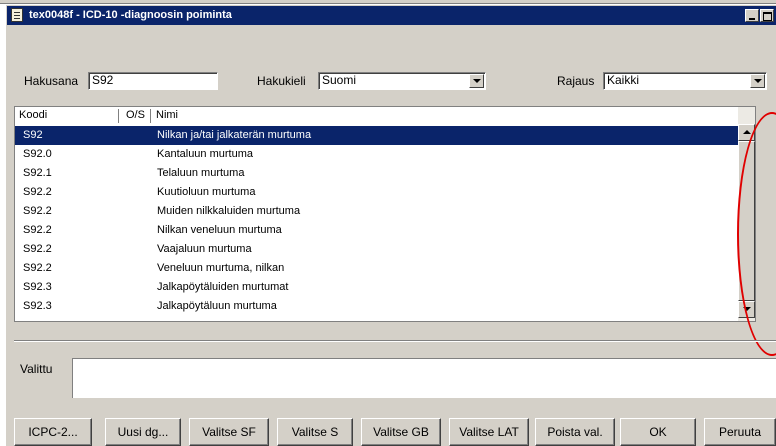 The height and width of the screenshot is (446, 776). Describe the element at coordinates (402, 81) in the screenshot. I see `hakukieli-select: Suomi` at that location.